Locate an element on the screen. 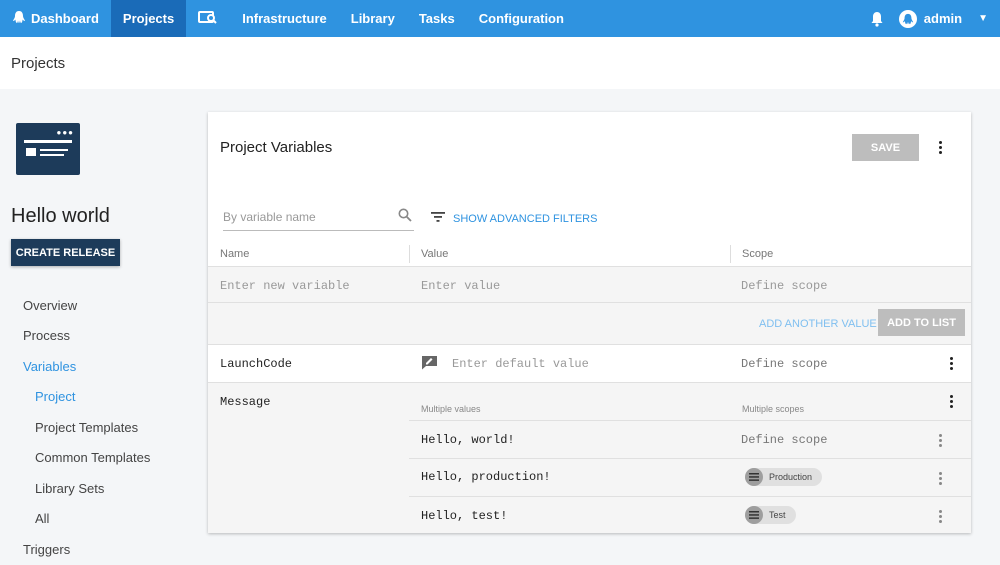  page-header: Projects is located at coordinates (500, 63).